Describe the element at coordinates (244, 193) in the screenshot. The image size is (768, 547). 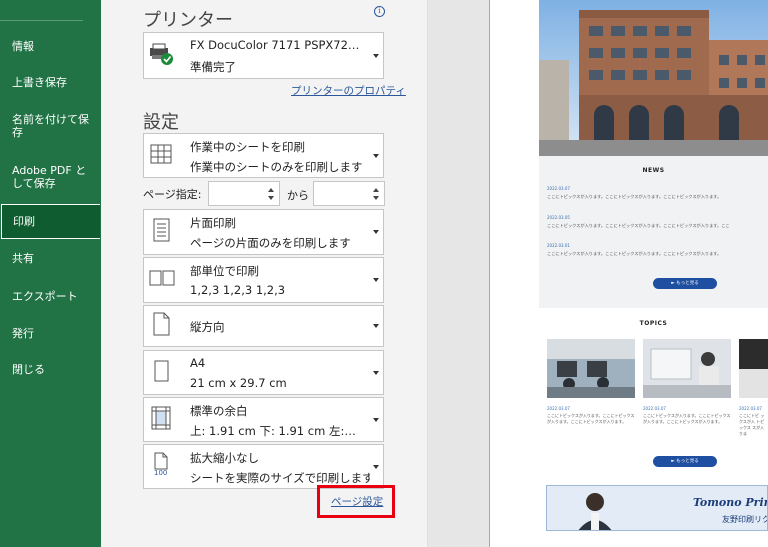
I see `pages-from-input` at that location.